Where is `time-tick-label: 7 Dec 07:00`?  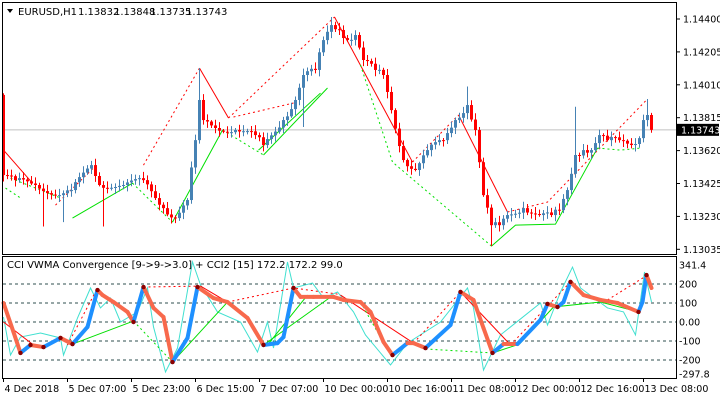 time-tick-label: 7 Dec 07:00 is located at coordinates (290, 389).